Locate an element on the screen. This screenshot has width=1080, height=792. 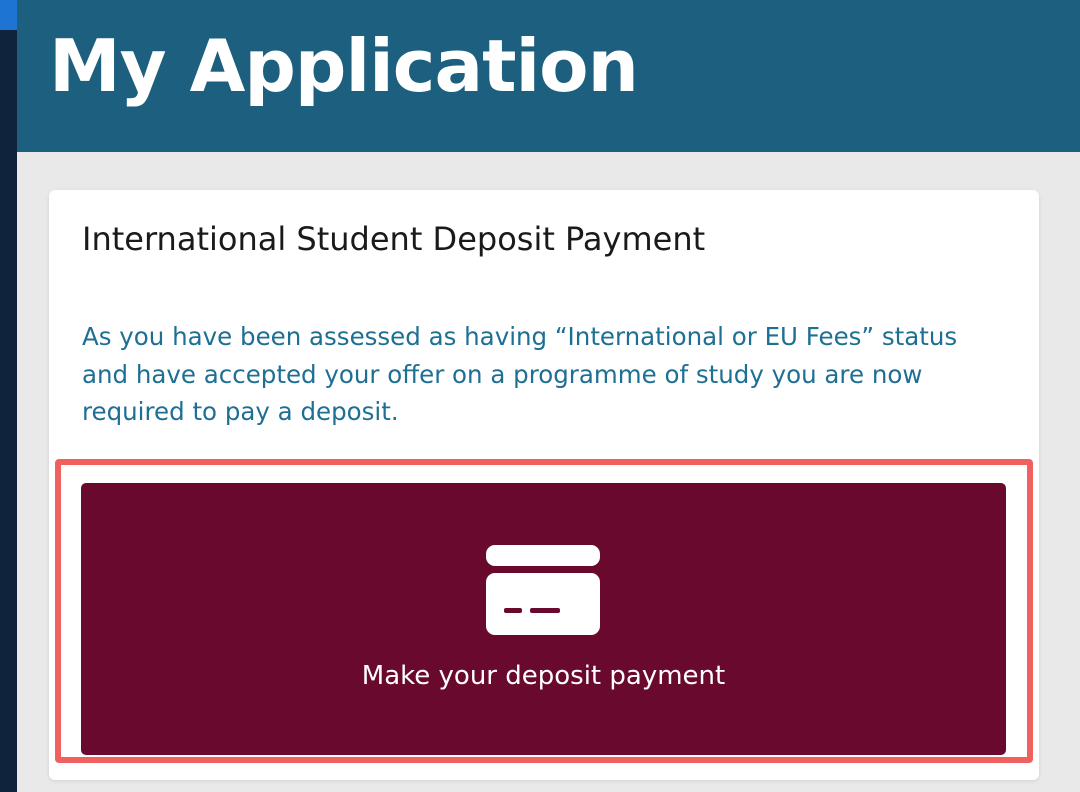
make-deposit-payment-label: Make your deposit payment is located at coordinates (543, 676).